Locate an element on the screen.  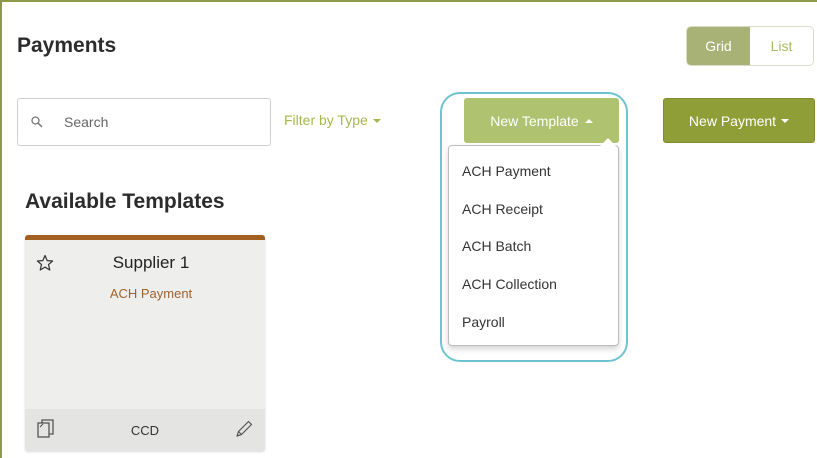
card-footer: CCD is located at coordinates (145, 430).